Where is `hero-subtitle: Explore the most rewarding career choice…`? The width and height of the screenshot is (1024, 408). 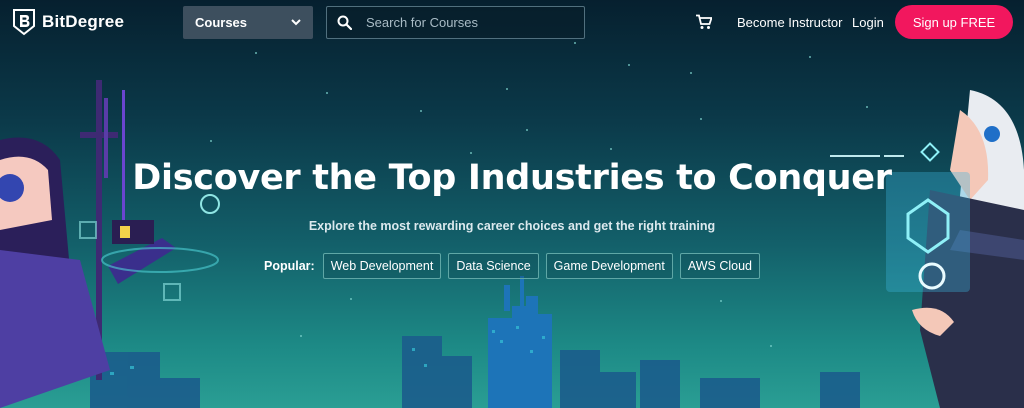 hero-subtitle: Explore the most rewarding career choice… is located at coordinates (512, 226).